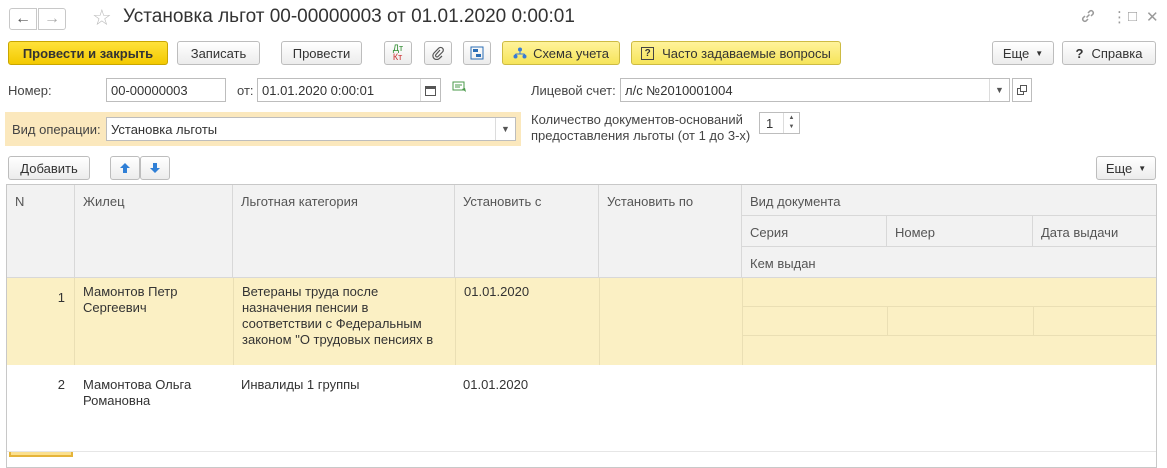  What do you see at coordinates (88, 53) in the screenshot?
I see `post-and-close-button: Провести и закрыть` at bounding box center [88, 53].